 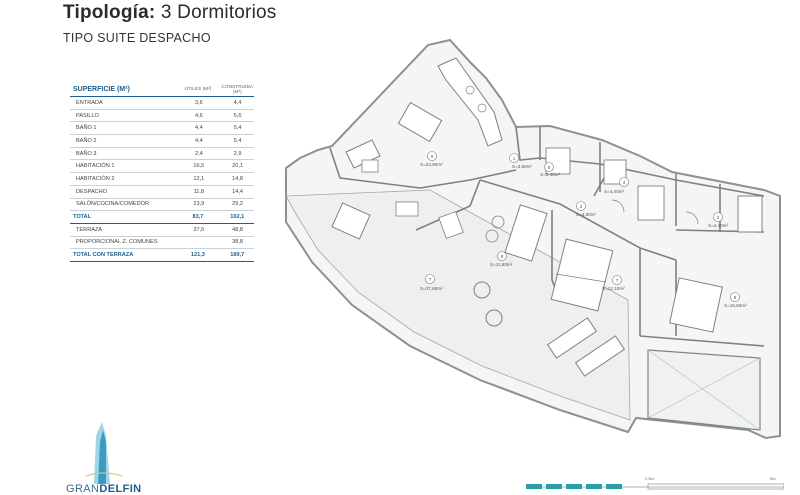 What do you see at coordinates (586, 214) in the screenshot?
I see `room-area: S=4,60m²` at bounding box center [586, 214].